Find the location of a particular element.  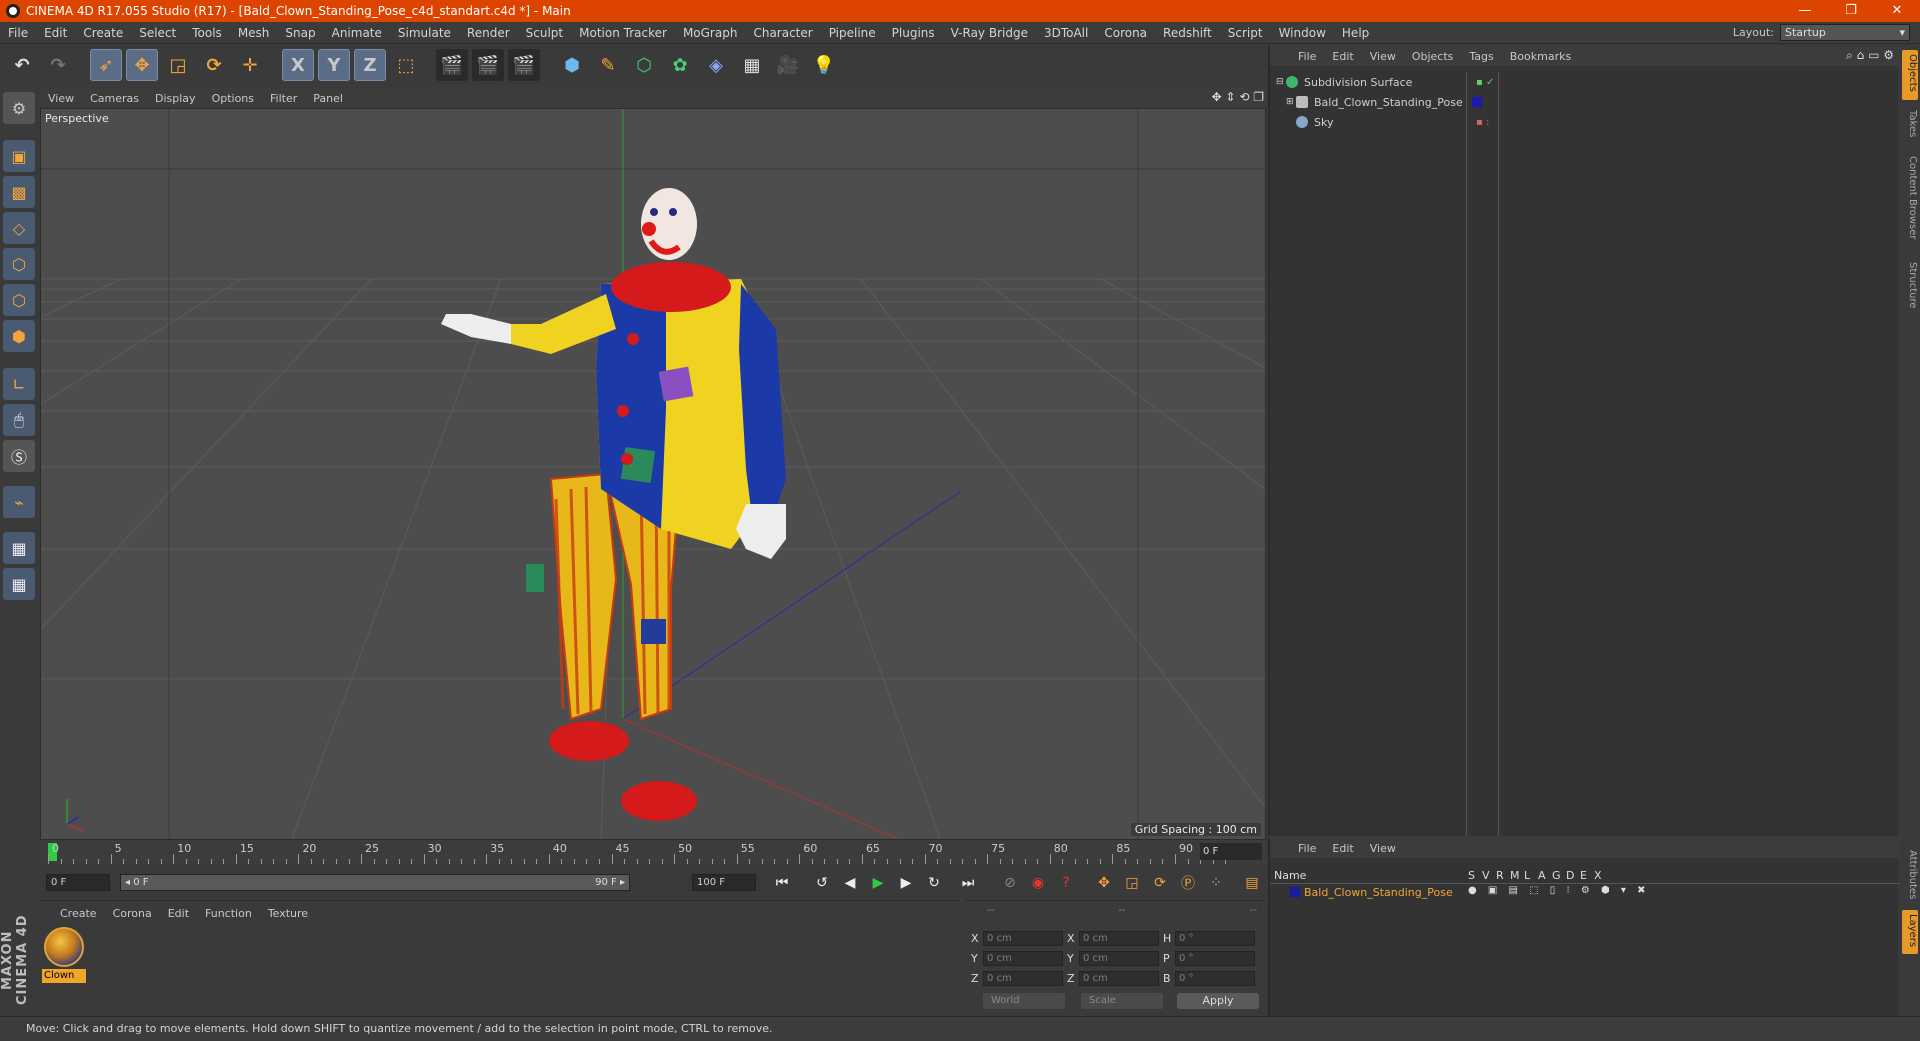

live-selection-icon: ➶ is located at coordinates (106, 65).